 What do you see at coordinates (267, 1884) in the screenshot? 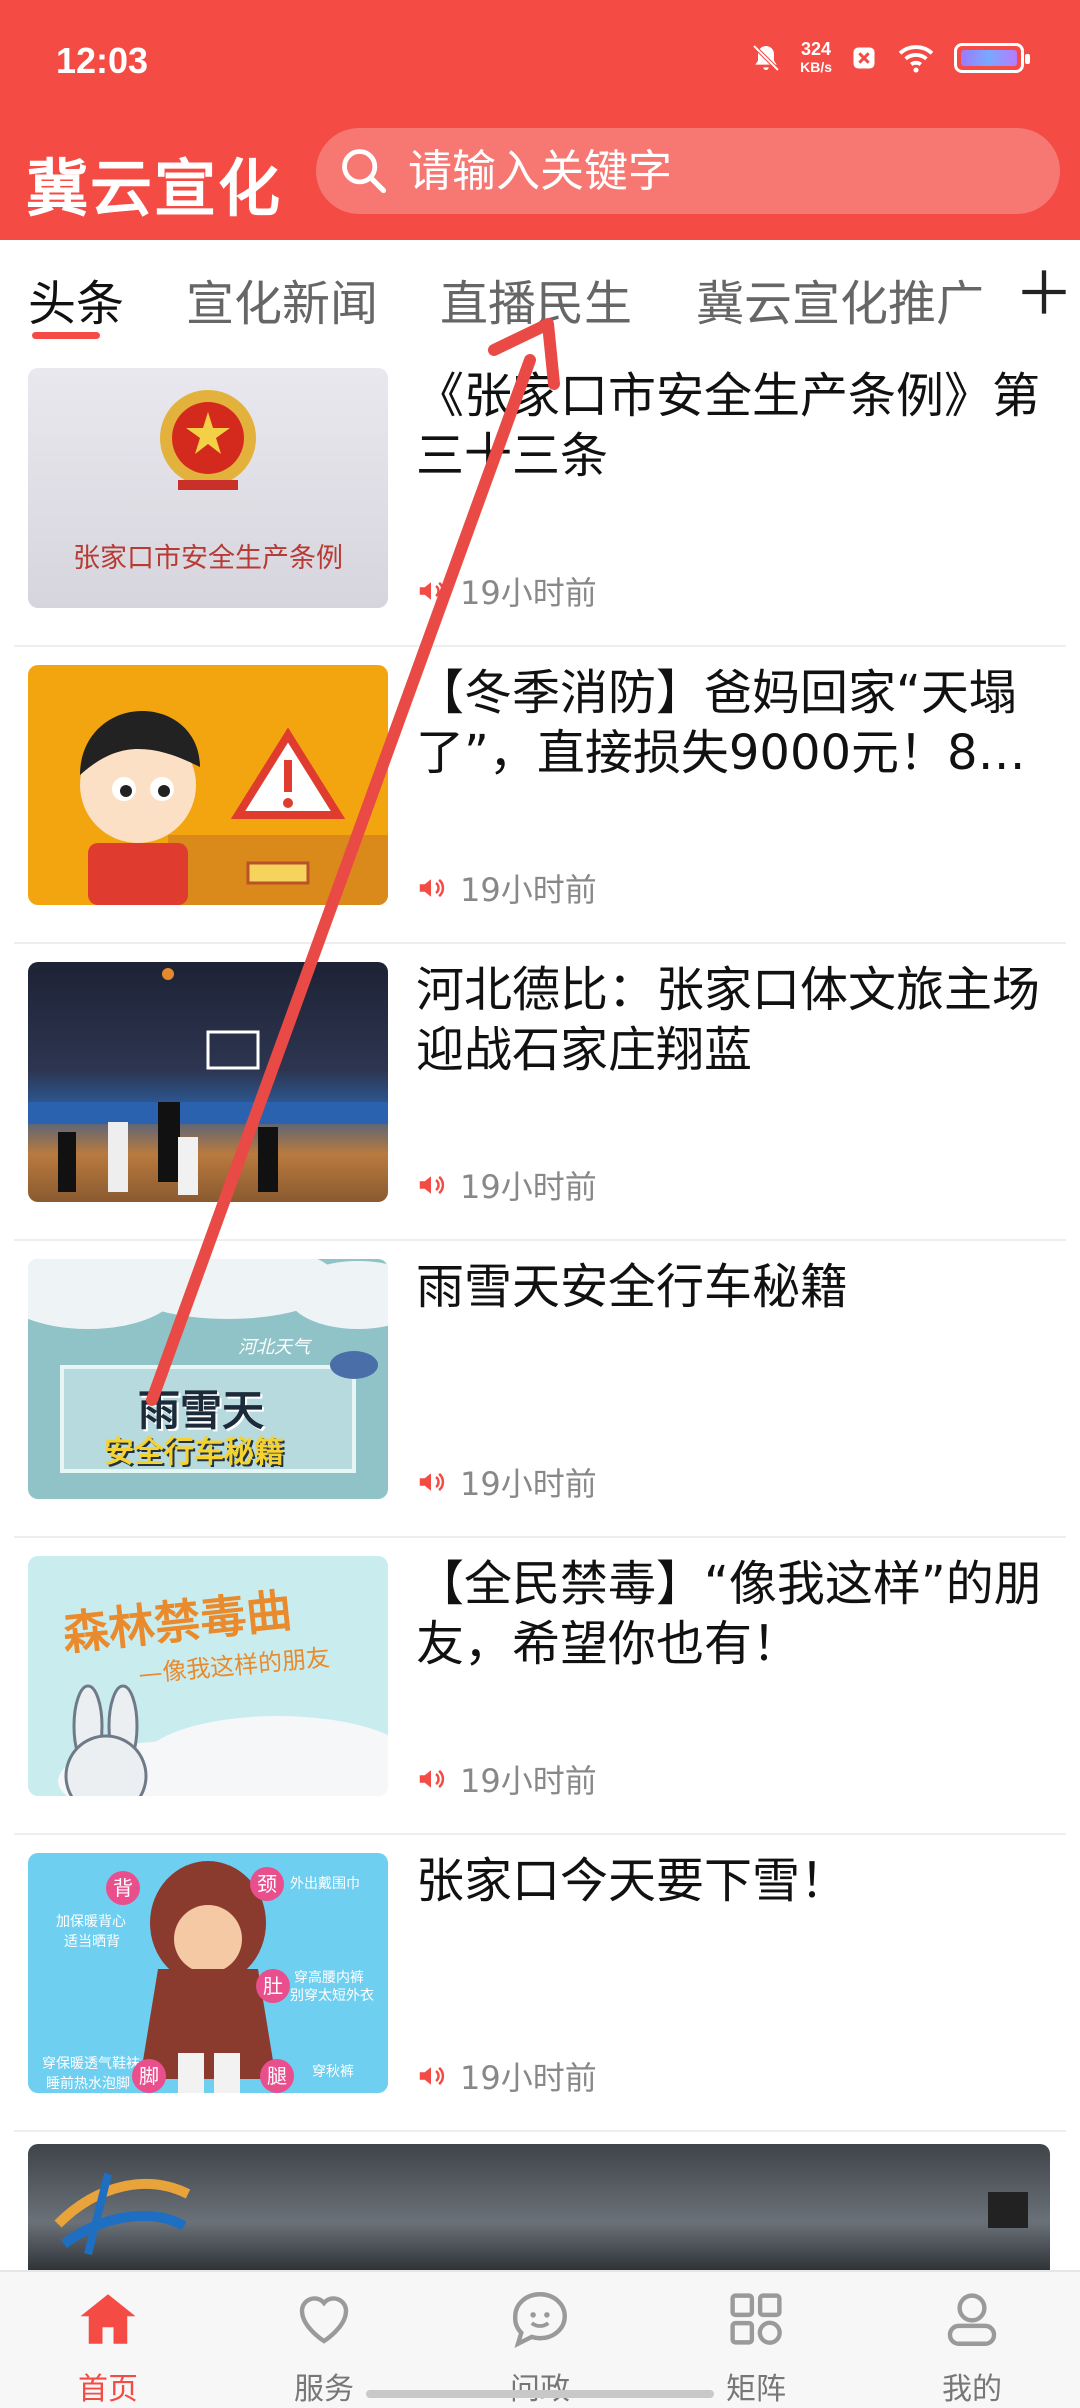
I see `label-neck: 颈` at bounding box center [267, 1884].